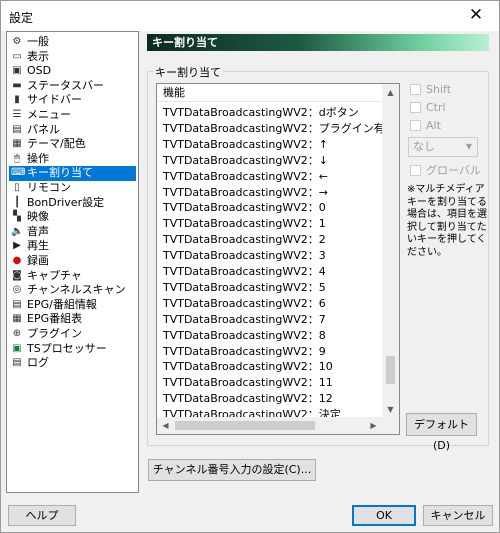 Image resolution: width=500 pixels, height=533 pixels. What do you see at coordinates (18, 173) in the screenshot?
I see `keyboard-icon: ⌨` at bounding box center [18, 173].